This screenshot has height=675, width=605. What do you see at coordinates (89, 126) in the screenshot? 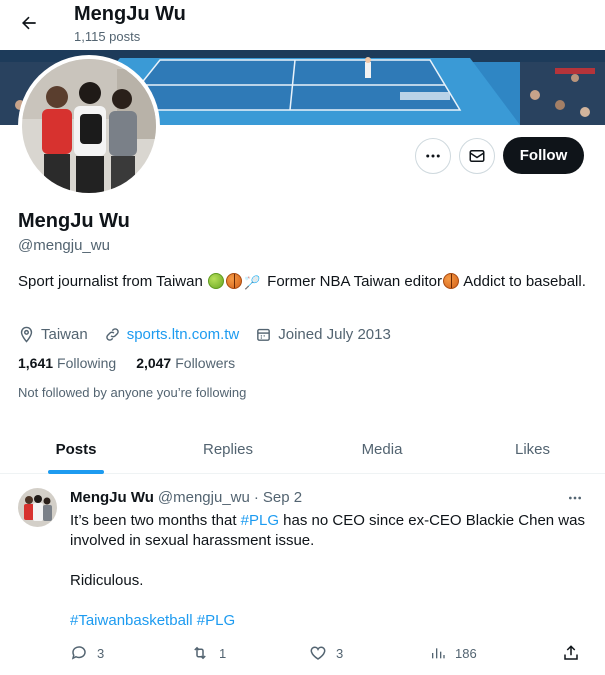
I see `profile-avatar` at bounding box center [89, 126].